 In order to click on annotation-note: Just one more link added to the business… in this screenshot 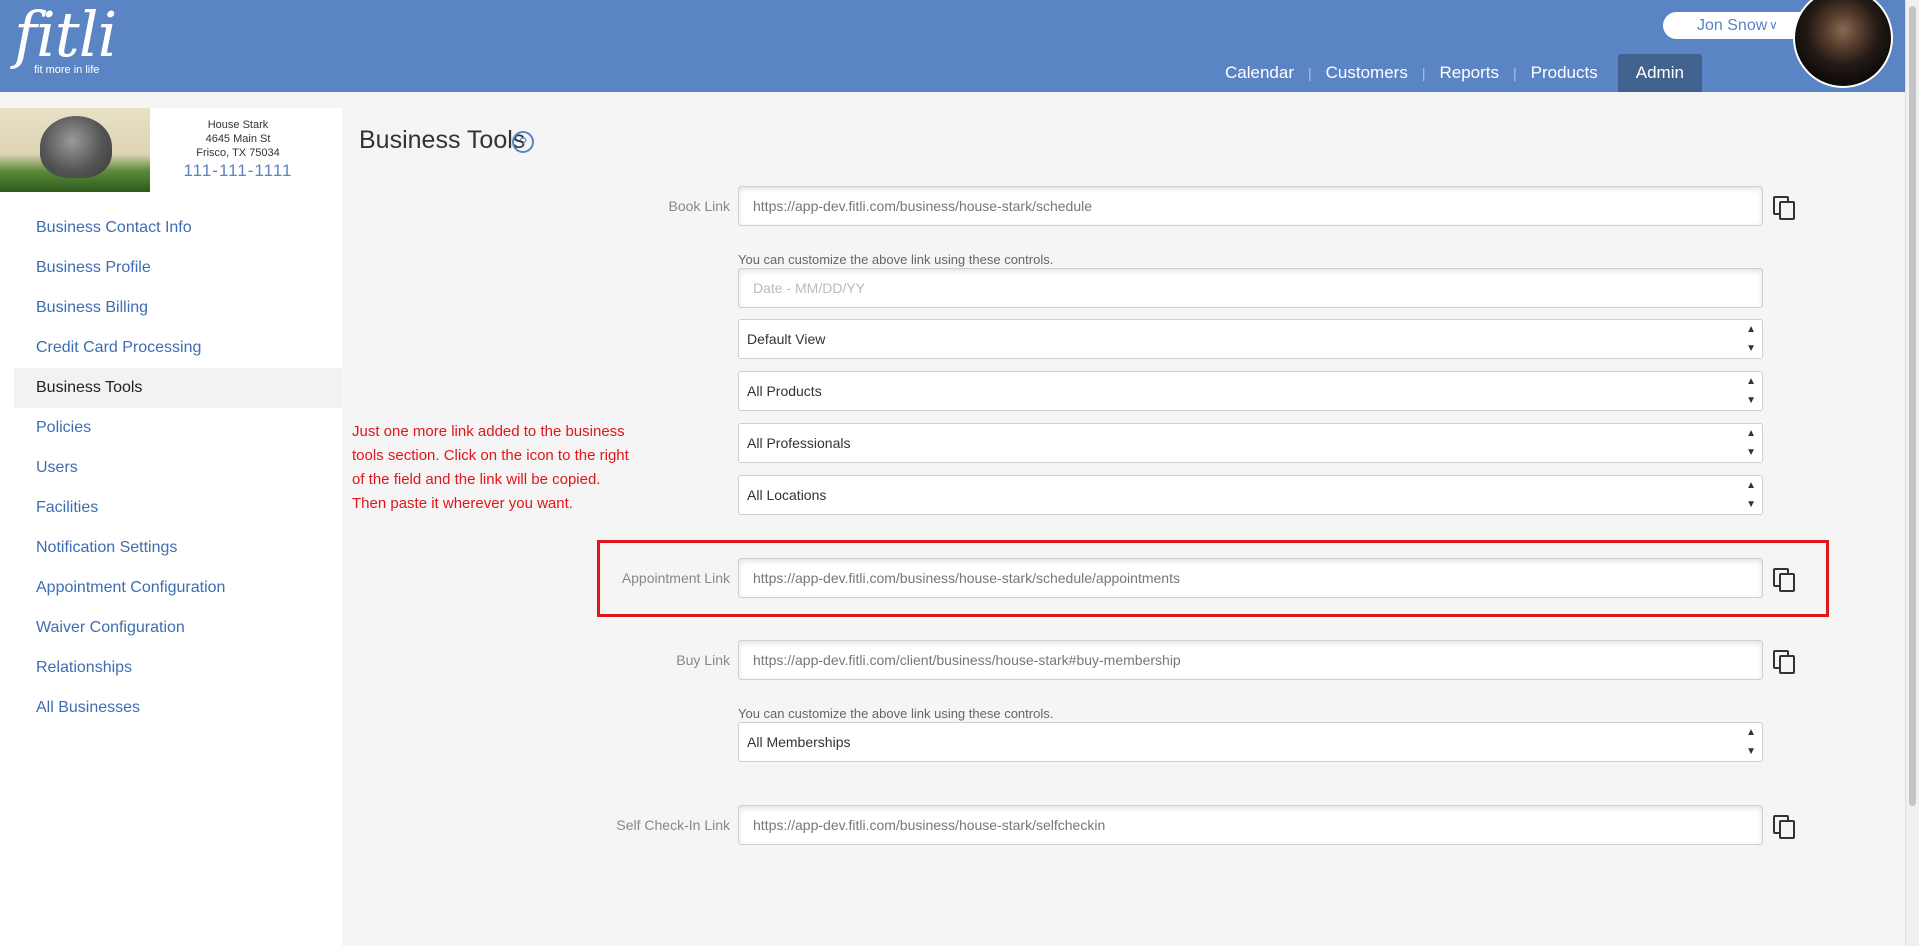, I will do `click(517, 468)`.